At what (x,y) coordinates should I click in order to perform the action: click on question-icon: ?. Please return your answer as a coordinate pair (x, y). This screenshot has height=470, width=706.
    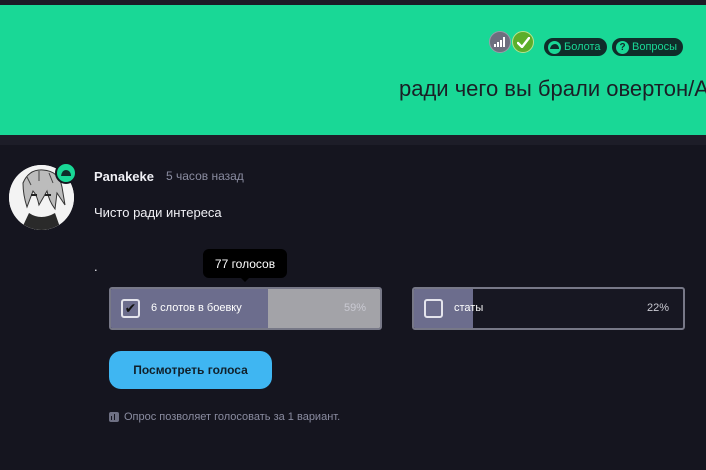
    Looking at the image, I should click on (622, 47).